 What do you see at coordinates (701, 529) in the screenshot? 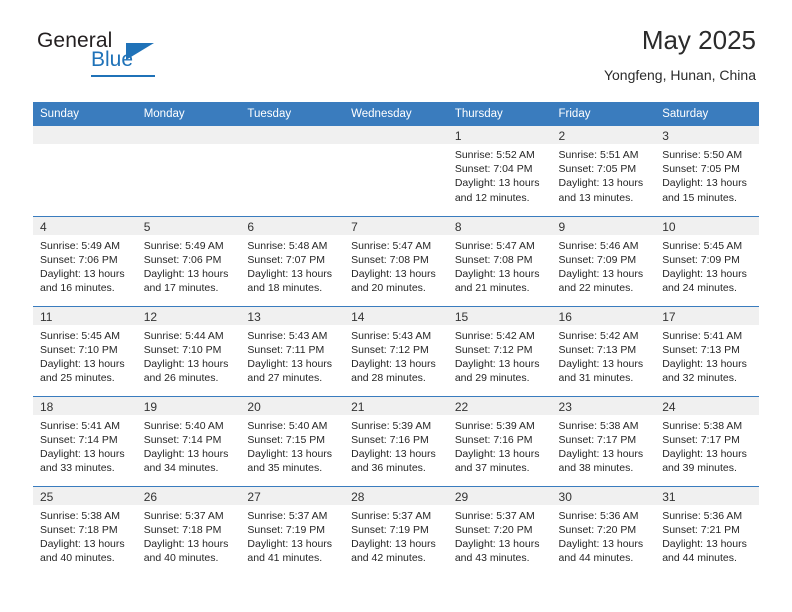
I see `day-detail-sunset: Sunset: 7:21 PM` at bounding box center [701, 529].